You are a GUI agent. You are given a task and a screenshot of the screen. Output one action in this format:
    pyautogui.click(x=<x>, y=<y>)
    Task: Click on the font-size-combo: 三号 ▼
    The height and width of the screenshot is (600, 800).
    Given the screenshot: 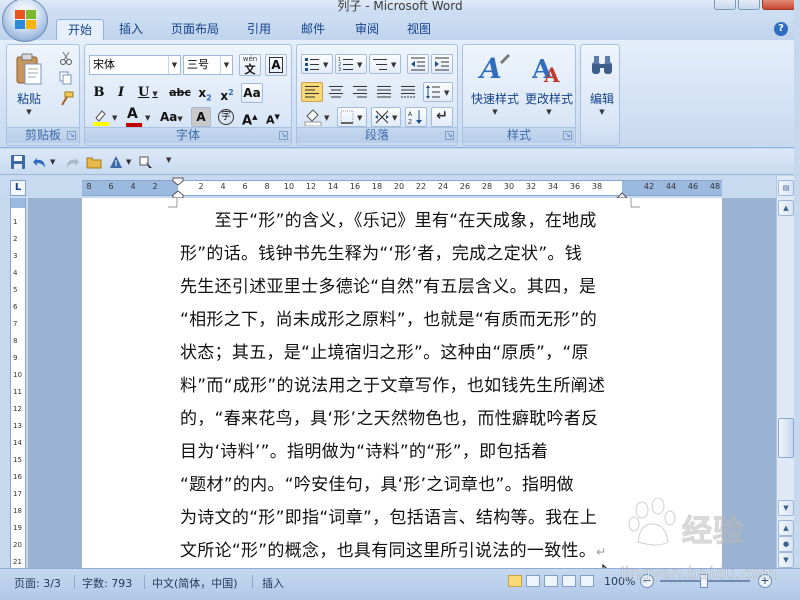 What is the action you would take?
    pyautogui.click(x=208, y=65)
    